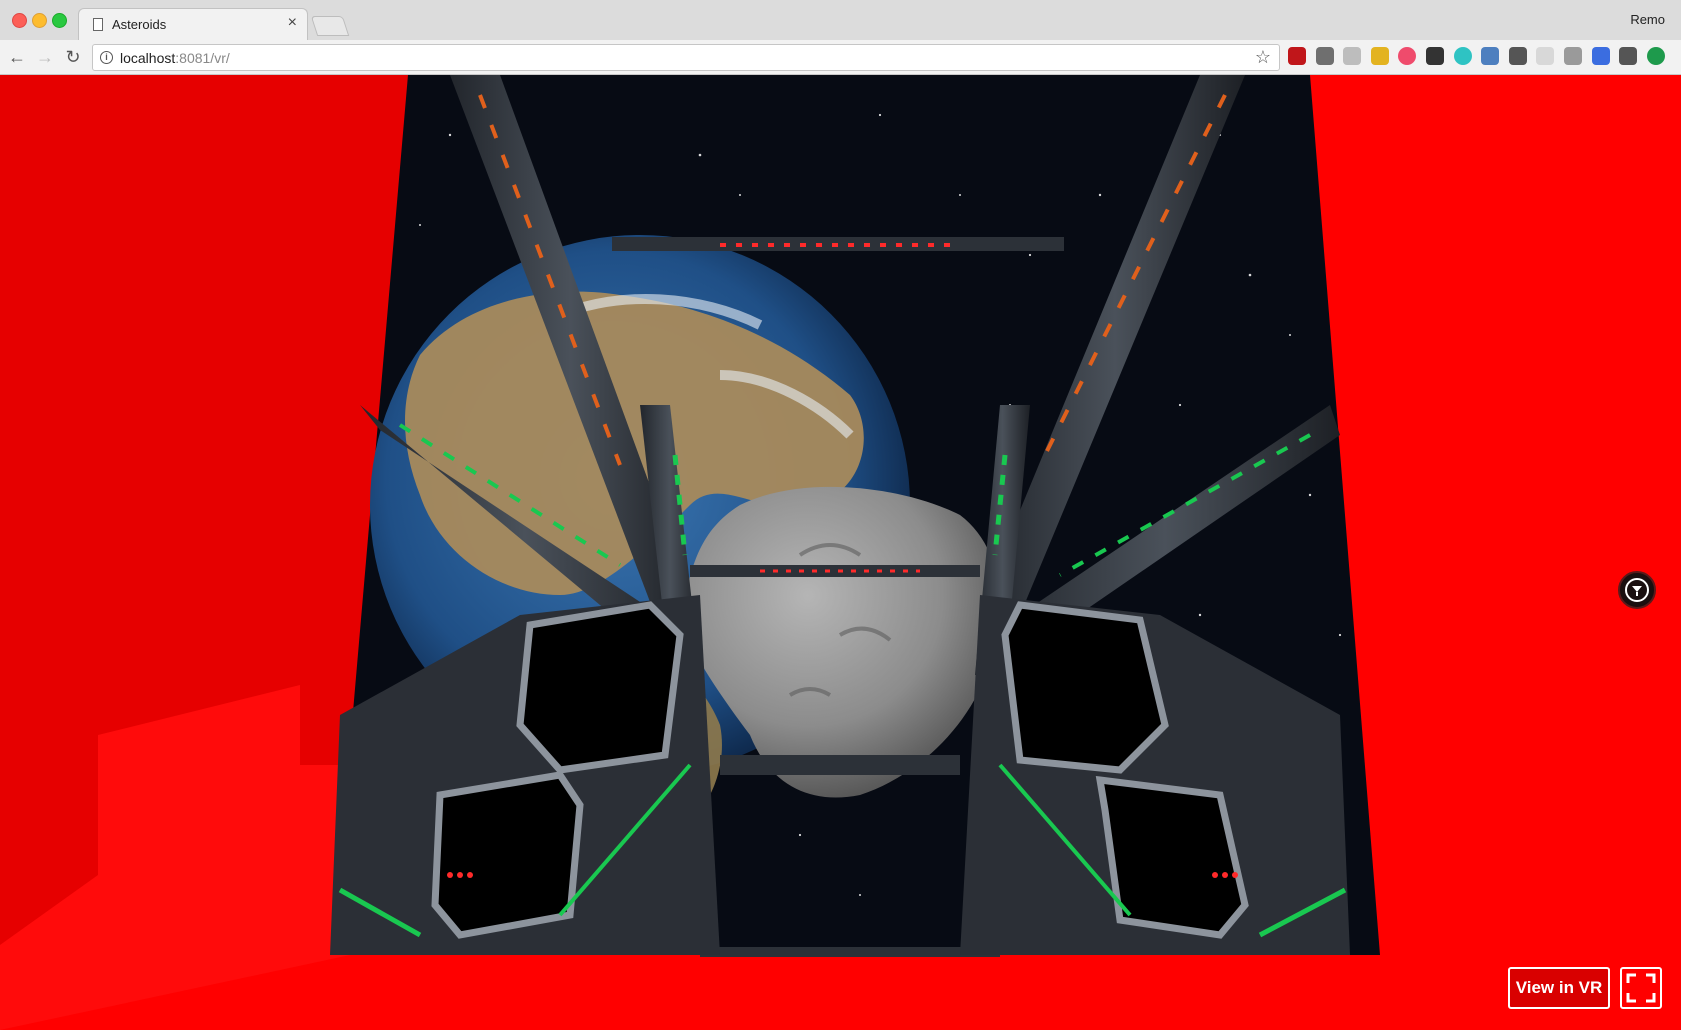  Describe the element at coordinates (202, 58) in the screenshot. I see `url-path: :8081/vr/` at that location.